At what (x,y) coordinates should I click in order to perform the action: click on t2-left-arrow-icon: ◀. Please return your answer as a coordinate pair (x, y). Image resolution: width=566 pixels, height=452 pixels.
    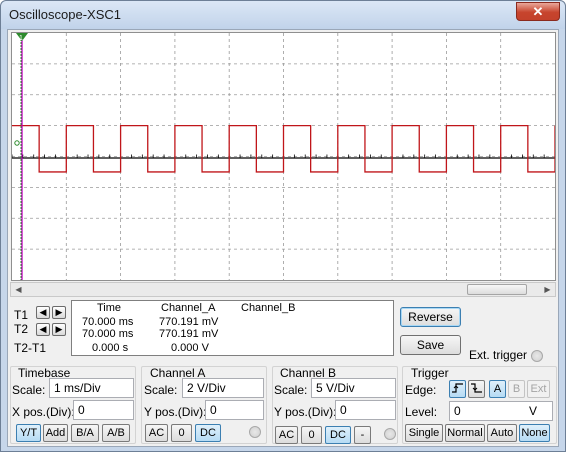
    Looking at the image, I should click on (43, 329).